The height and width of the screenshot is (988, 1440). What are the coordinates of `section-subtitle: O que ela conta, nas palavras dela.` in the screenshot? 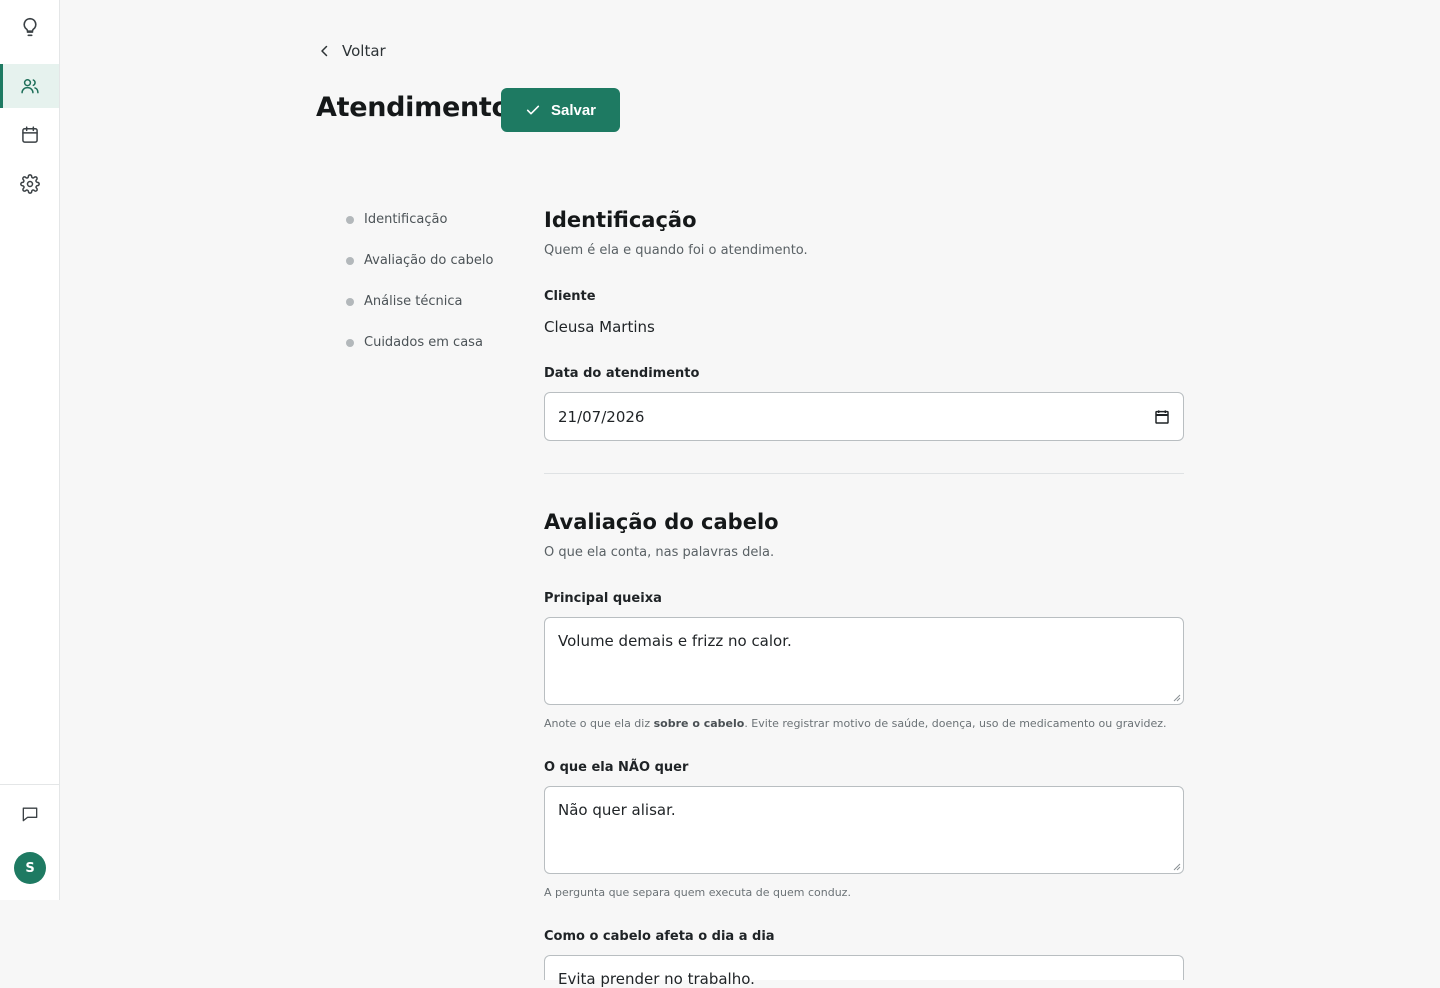 It's located at (659, 552).